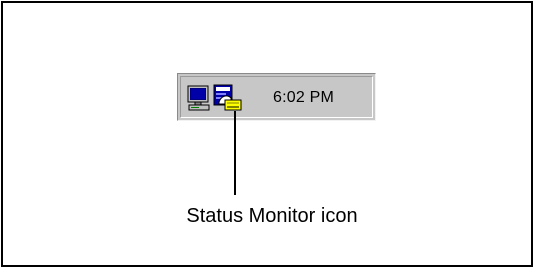  Describe the element at coordinates (200, 99) in the screenshot. I see `computer-monitor-icon` at that location.